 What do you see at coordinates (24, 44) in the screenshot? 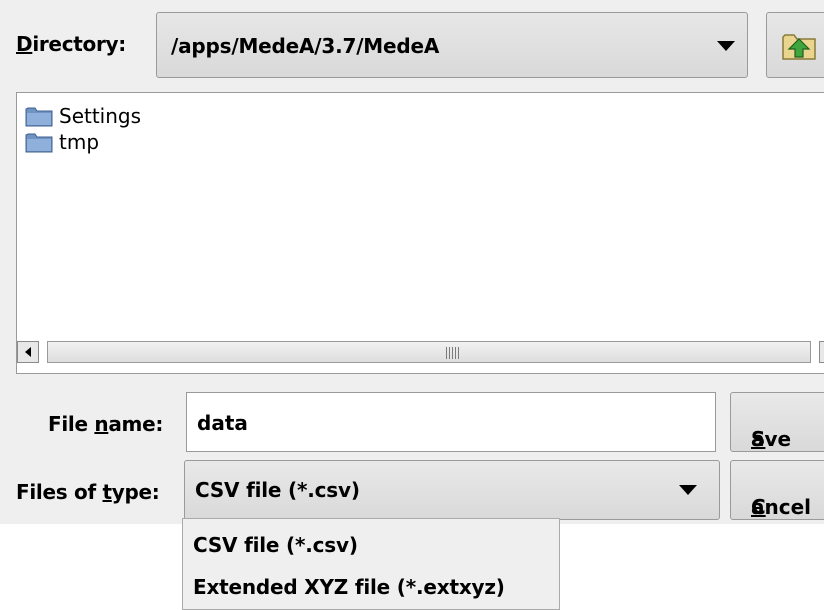
I see `directory-label-mnemonic: D` at bounding box center [24, 44].